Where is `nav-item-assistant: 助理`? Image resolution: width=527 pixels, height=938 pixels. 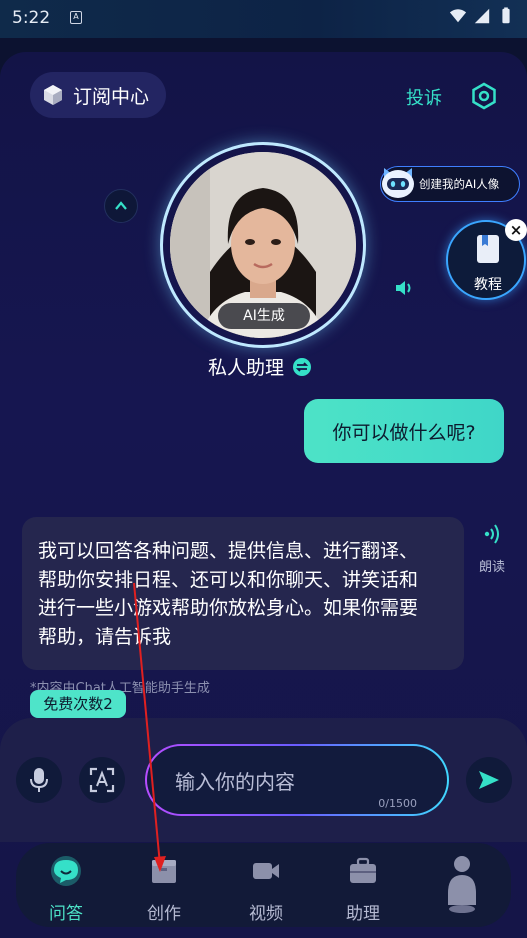
nav-item-assistant: 助理 is located at coordinates (363, 885).